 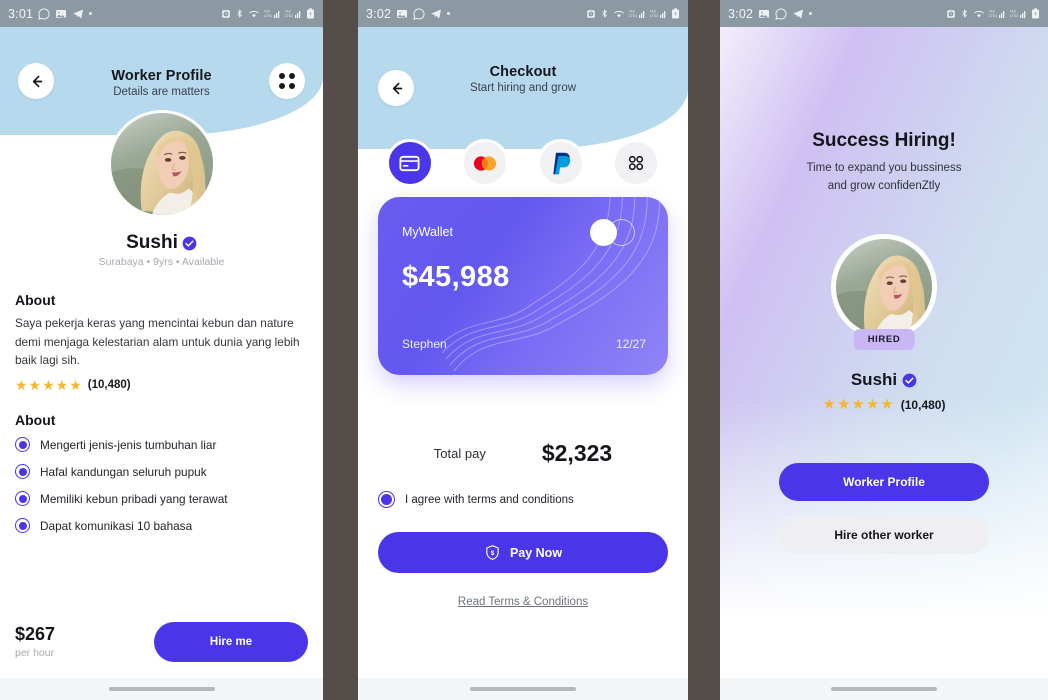 I want to click on wallet-card: MyWallet $45,988 Stephen 12/27, so click(x=523, y=286).